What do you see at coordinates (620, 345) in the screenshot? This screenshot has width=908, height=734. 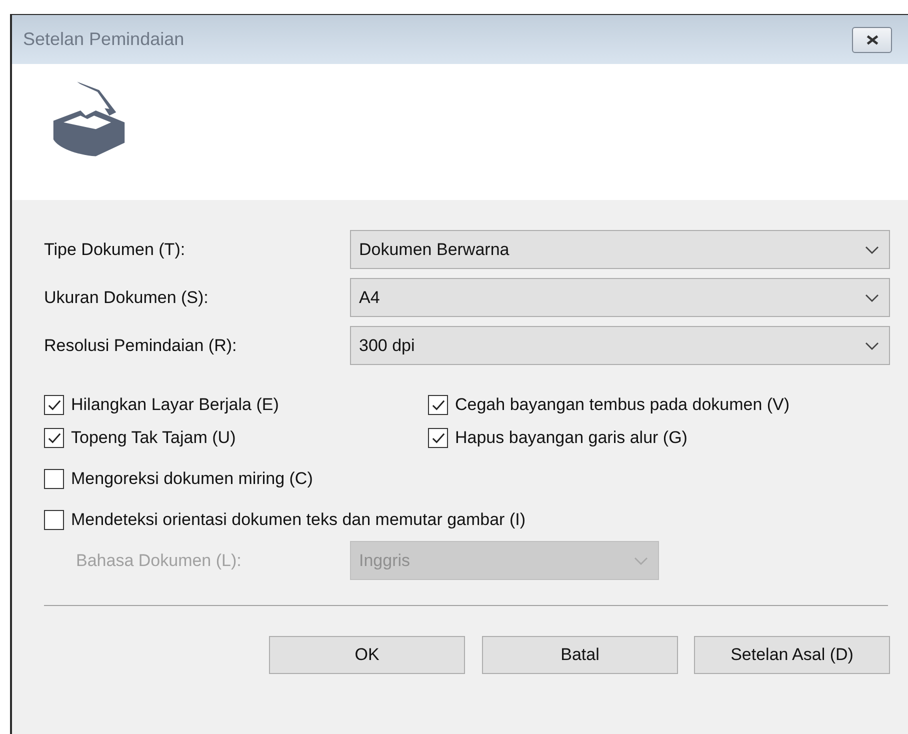 I see `dropdown: 300 dpi` at bounding box center [620, 345].